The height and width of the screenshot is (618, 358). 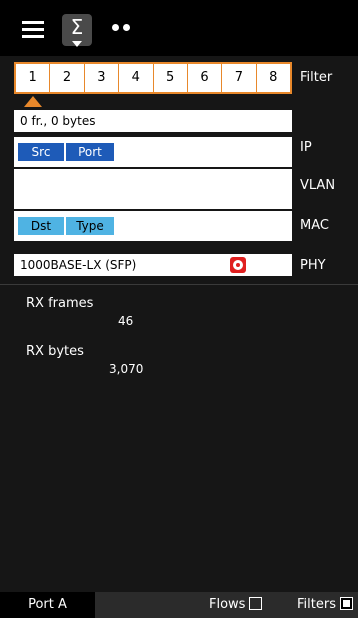 I want to click on hamburger-icon, so click(x=33, y=30).